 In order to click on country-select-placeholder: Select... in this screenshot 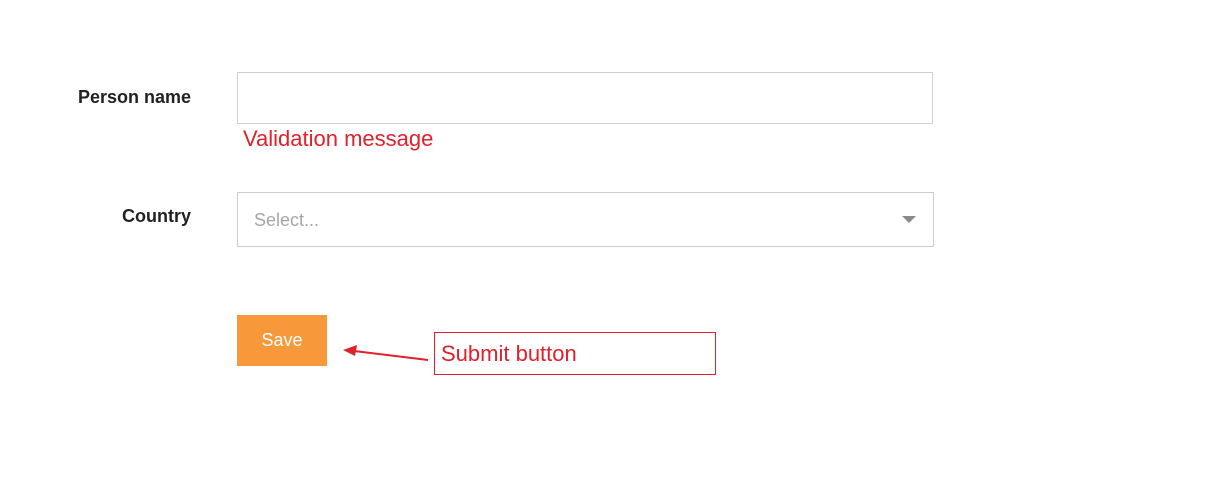, I will do `click(287, 220)`.